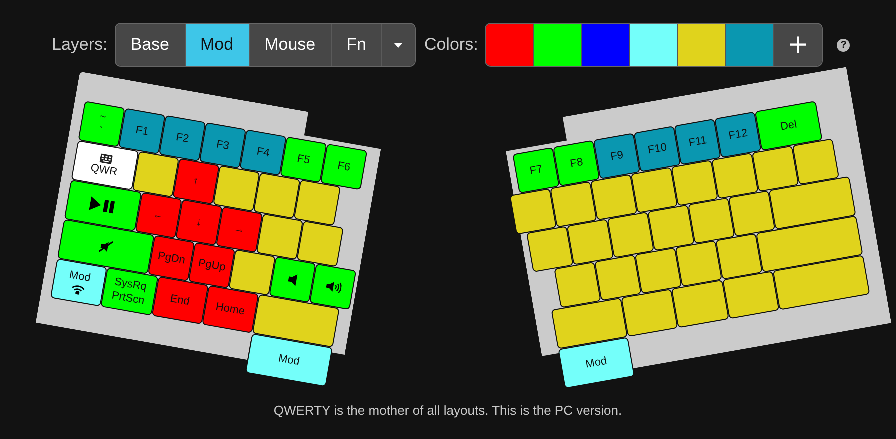 The height and width of the screenshot is (439, 896). Describe the element at coordinates (448, 410) in the screenshot. I see `layout-description: QWERTY is the mother of all layouts. This is the PC version.` at that location.